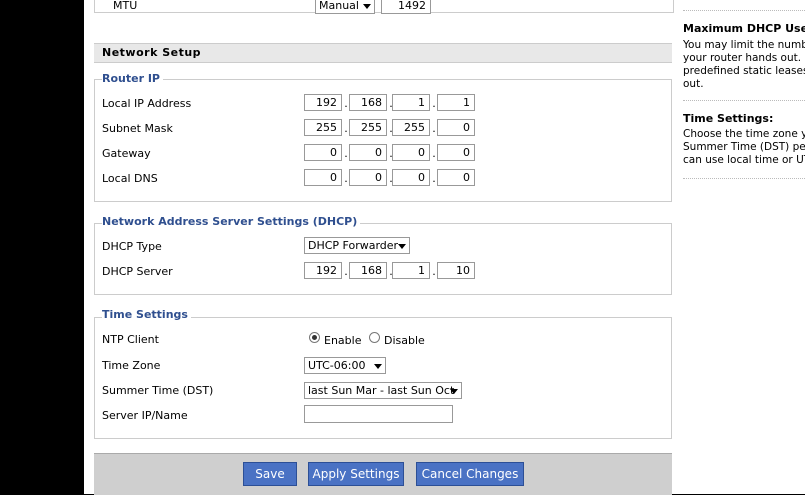 This screenshot has height=495, width=805. I want to click on help-time-line: Choose the time zone you, so click(744, 134).